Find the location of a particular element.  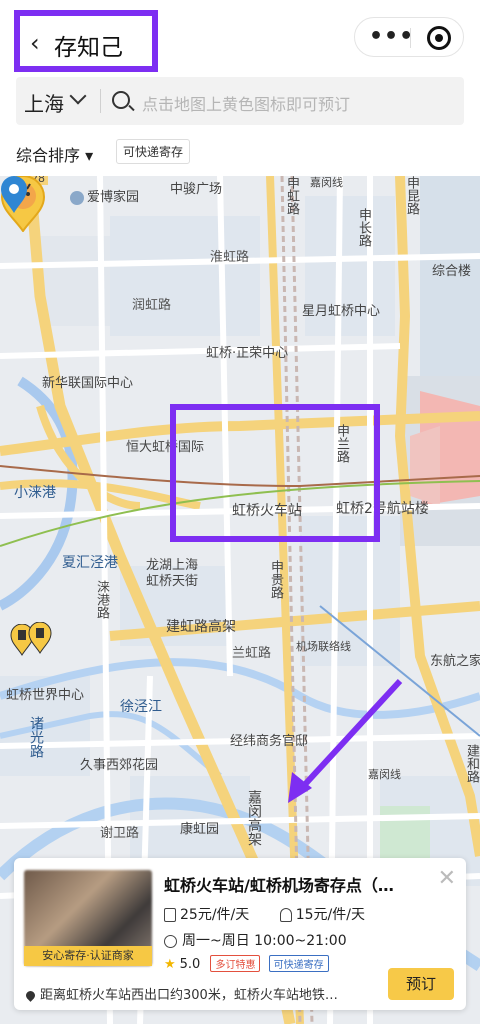

backpack-icon is located at coordinates (285, 915).